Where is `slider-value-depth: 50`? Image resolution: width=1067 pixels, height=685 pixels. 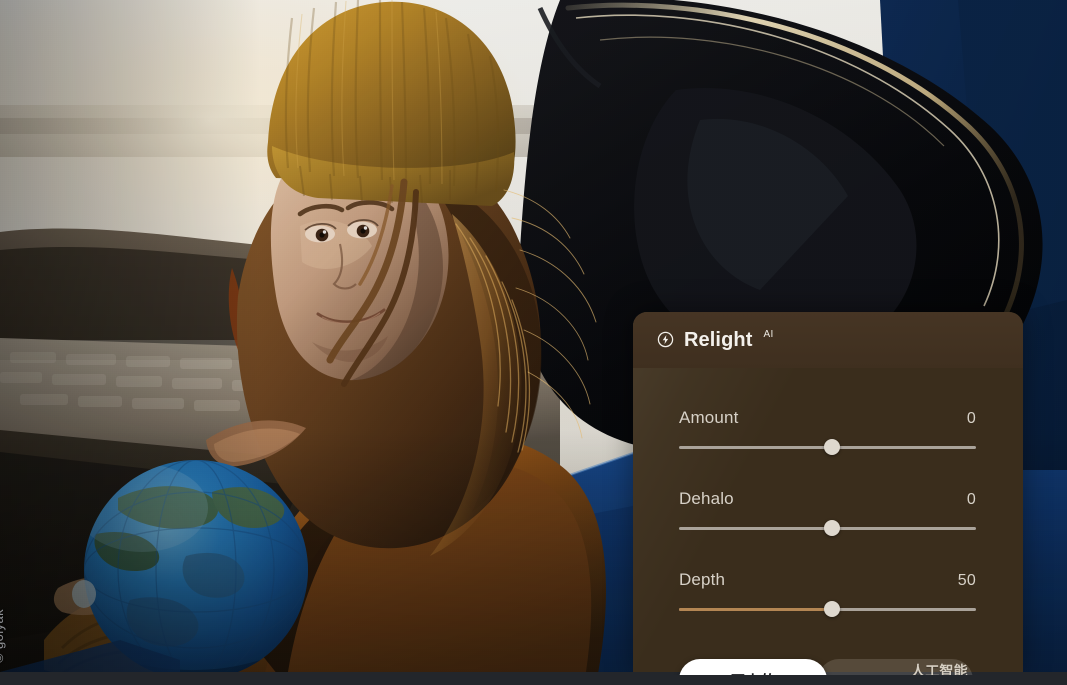 slider-value-depth: 50 is located at coordinates (966, 580).